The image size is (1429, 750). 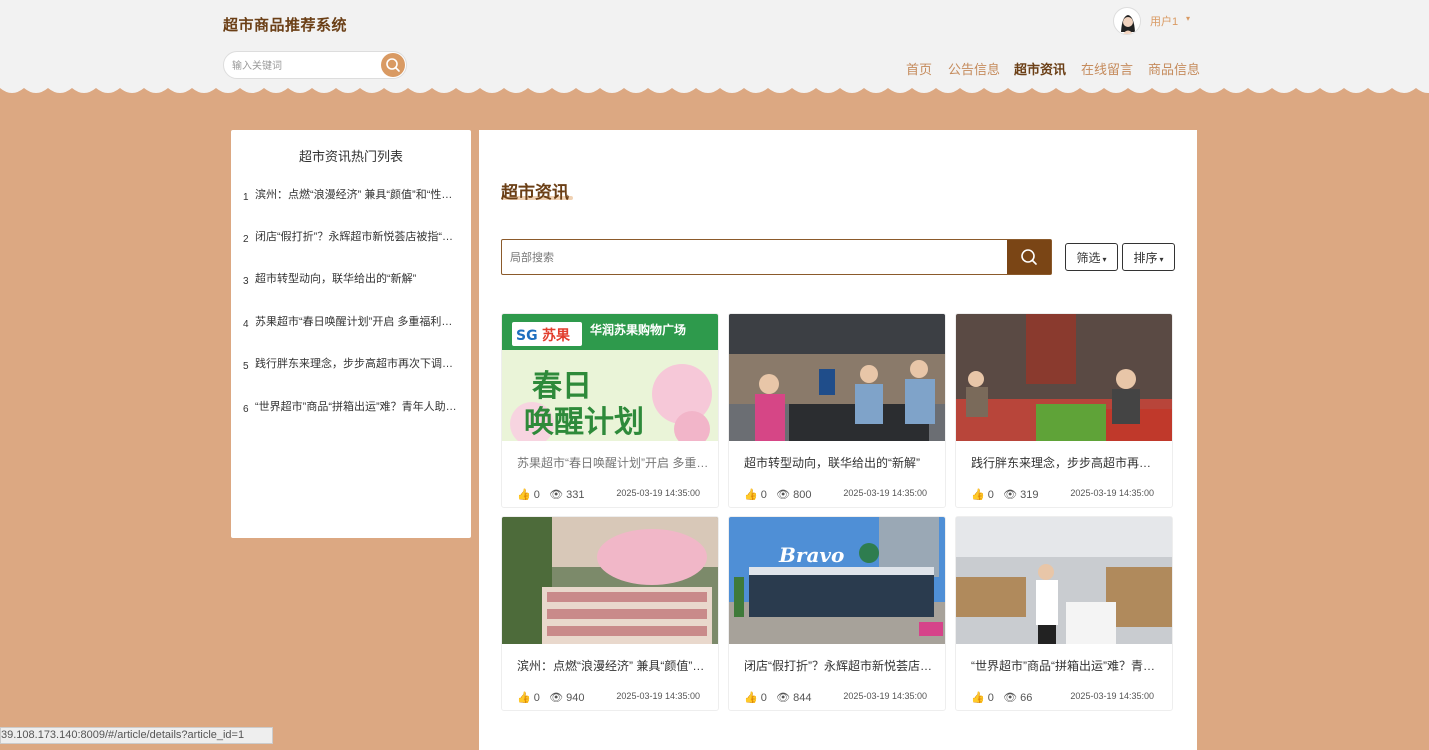 What do you see at coordinates (750, 258) in the screenshot?
I see `local-search-input` at bounding box center [750, 258].